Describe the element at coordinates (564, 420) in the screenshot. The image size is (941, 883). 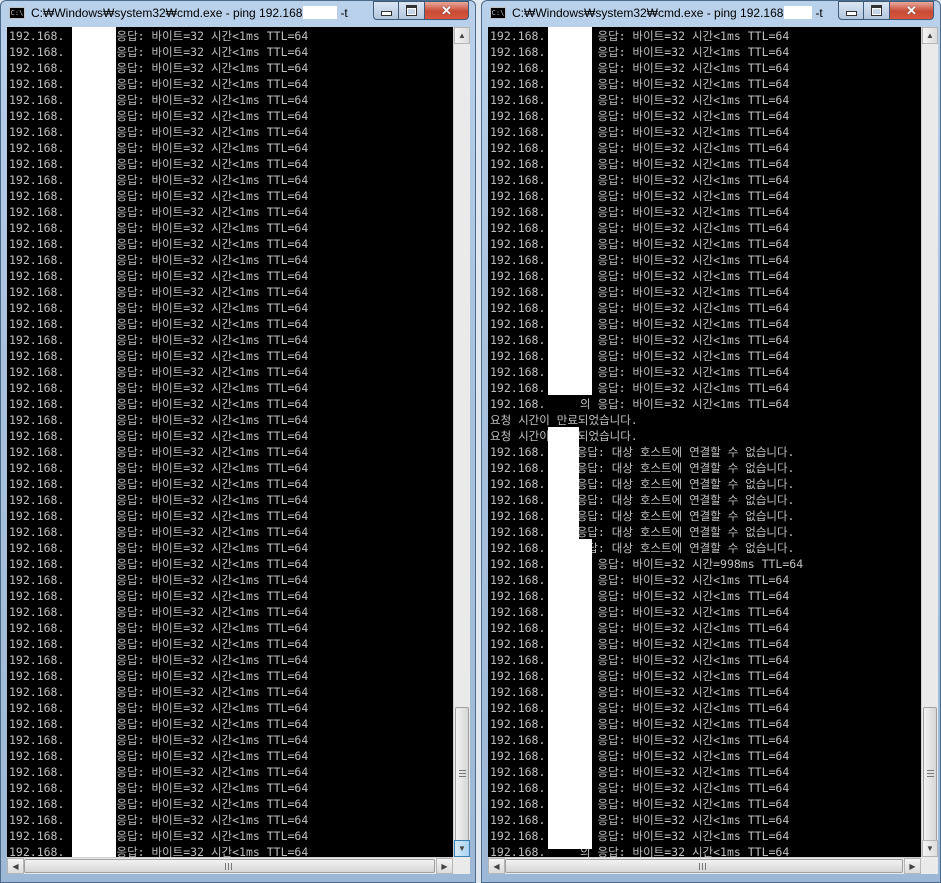
I see `console-line: 요청 시간이 만료되었습니다.` at that location.